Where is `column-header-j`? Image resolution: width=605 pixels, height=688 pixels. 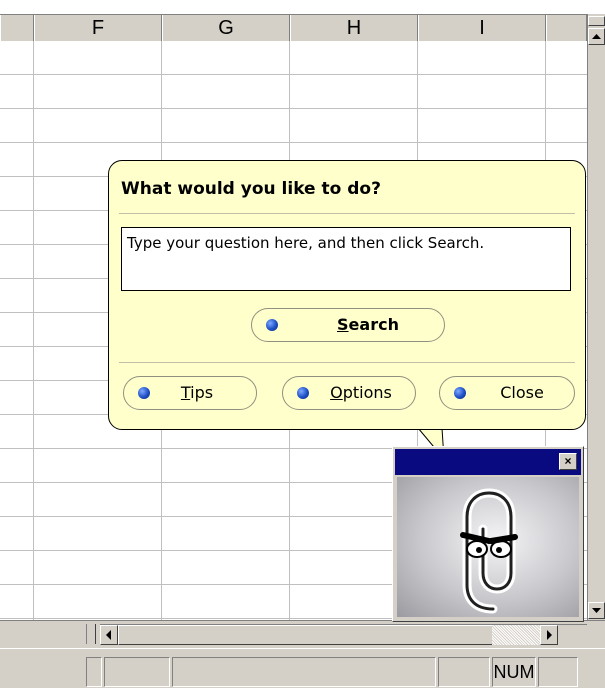
column-header-j is located at coordinates (566, 28).